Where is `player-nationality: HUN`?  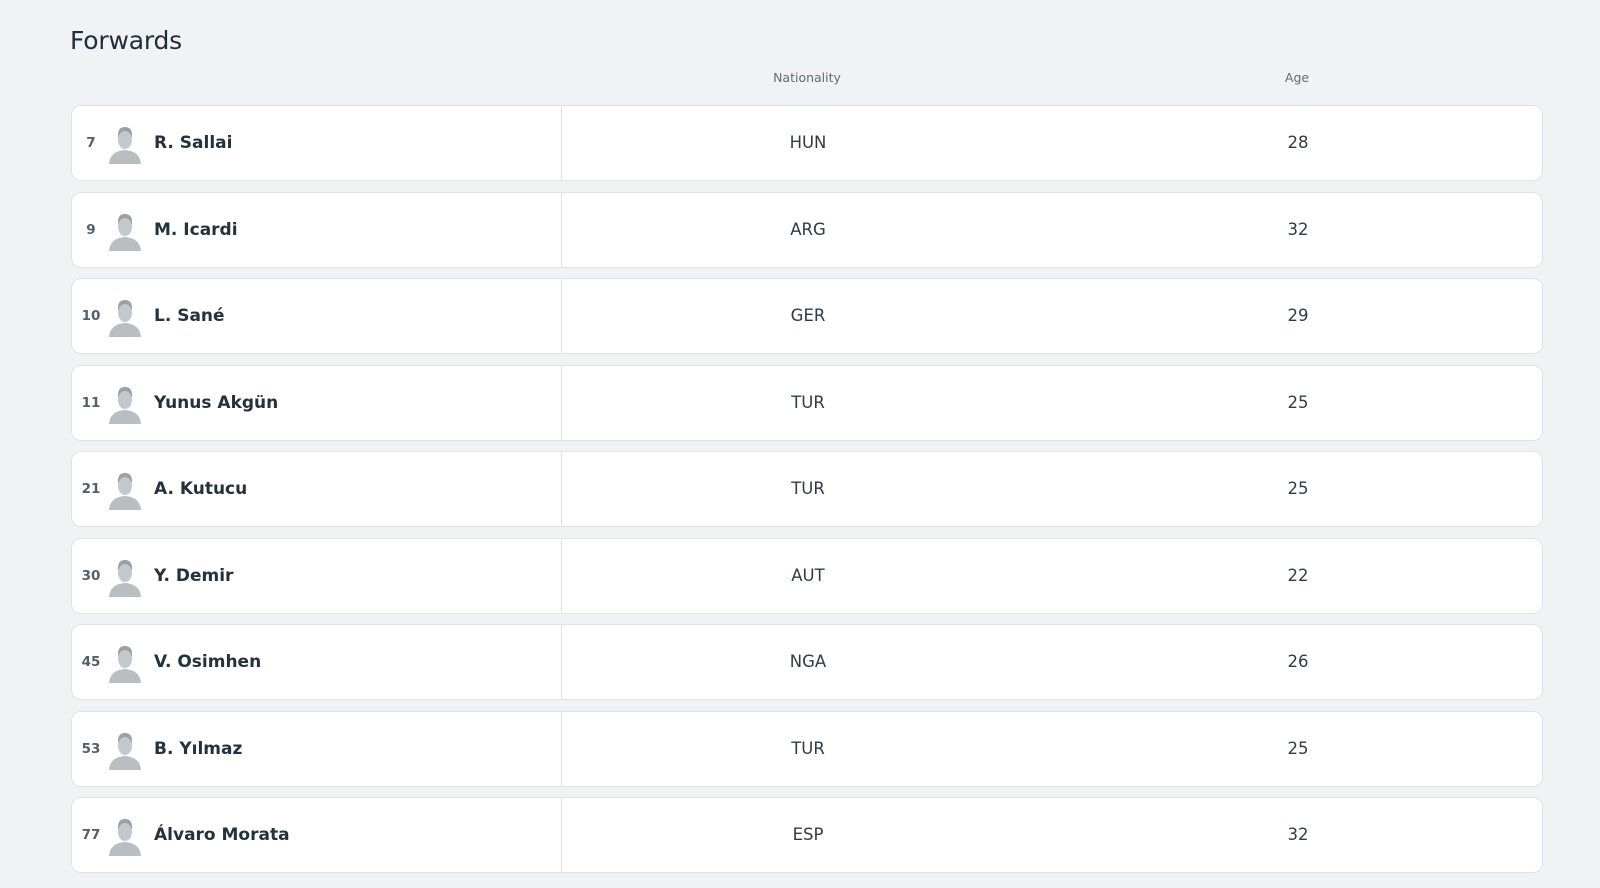 player-nationality: HUN is located at coordinates (808, 142).